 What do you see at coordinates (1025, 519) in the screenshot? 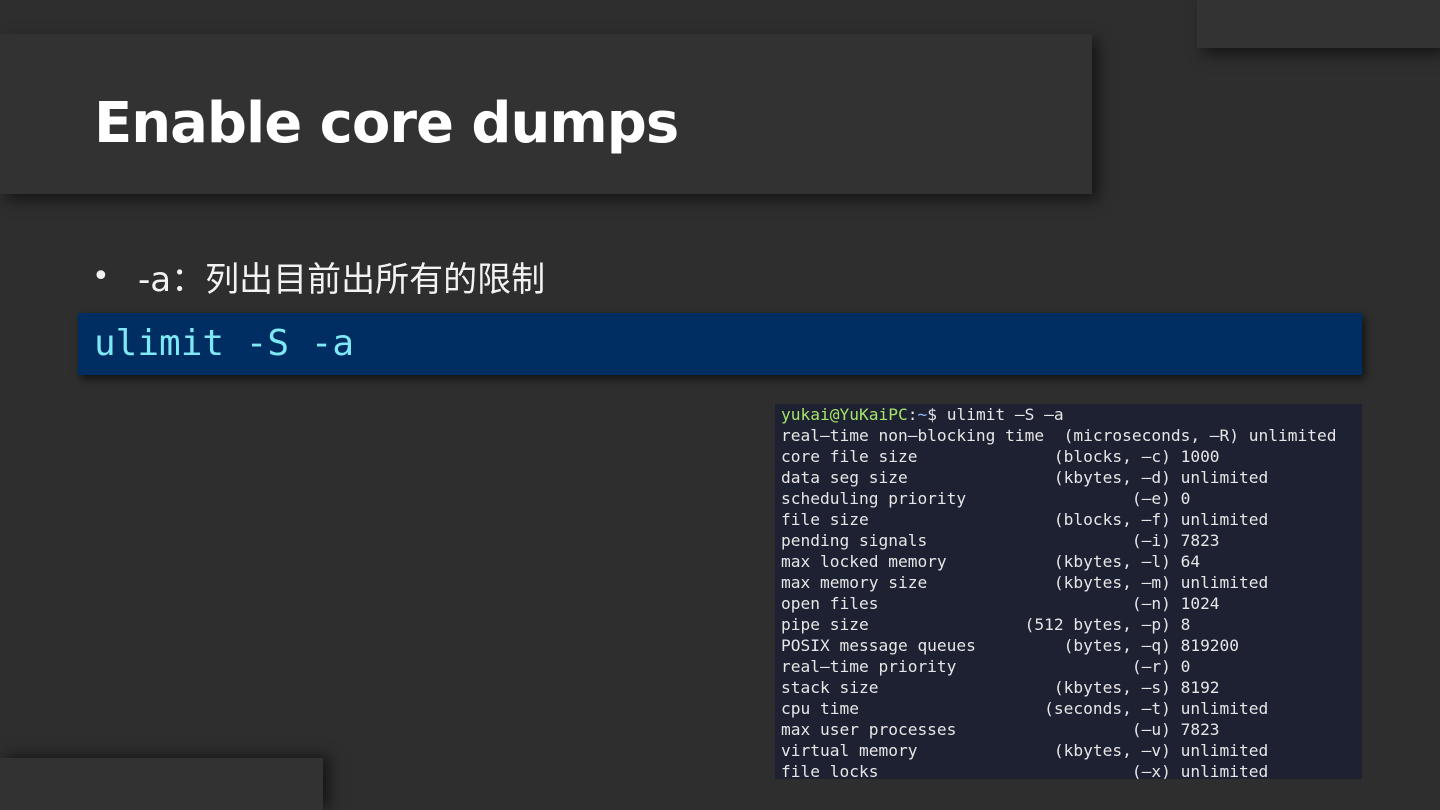
I see `terminal-line: file size (blocks, –f) unlimited` at bounding box center [1025, 519].